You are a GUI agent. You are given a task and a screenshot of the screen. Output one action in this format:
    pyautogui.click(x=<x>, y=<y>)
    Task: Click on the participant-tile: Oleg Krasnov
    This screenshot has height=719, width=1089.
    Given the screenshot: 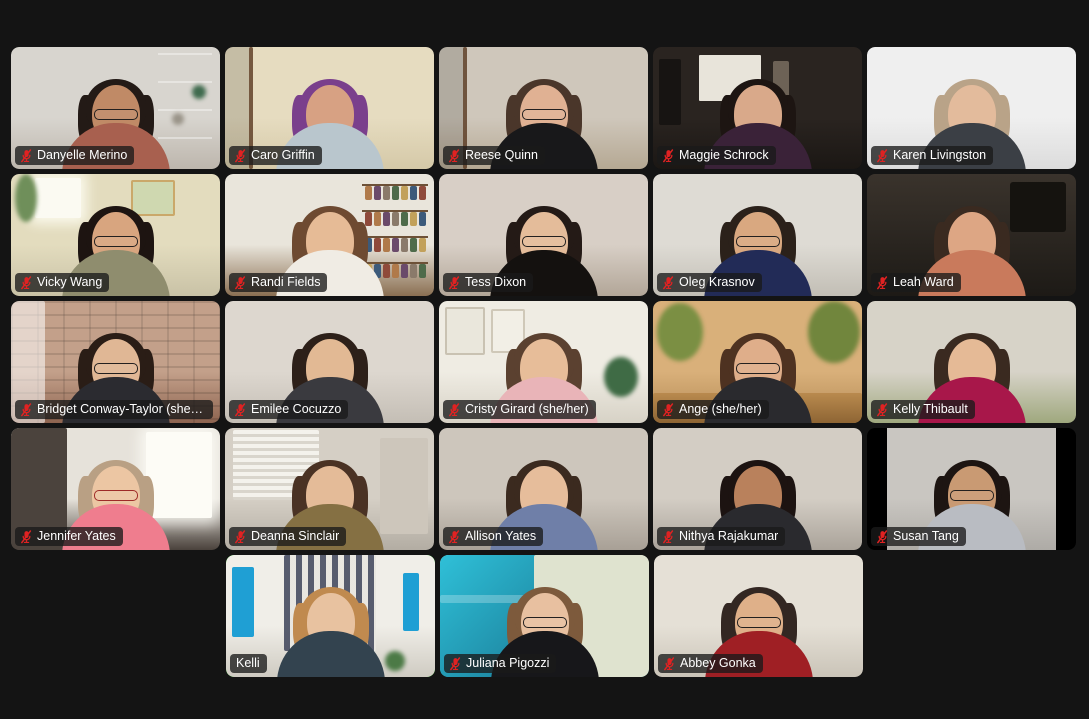 What is the action you would take?
    pyautogui.click(x=757, y=235)
    